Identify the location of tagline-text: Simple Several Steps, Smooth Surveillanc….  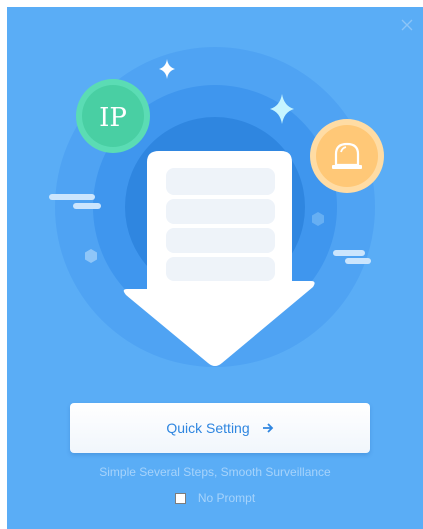
(215, 472).